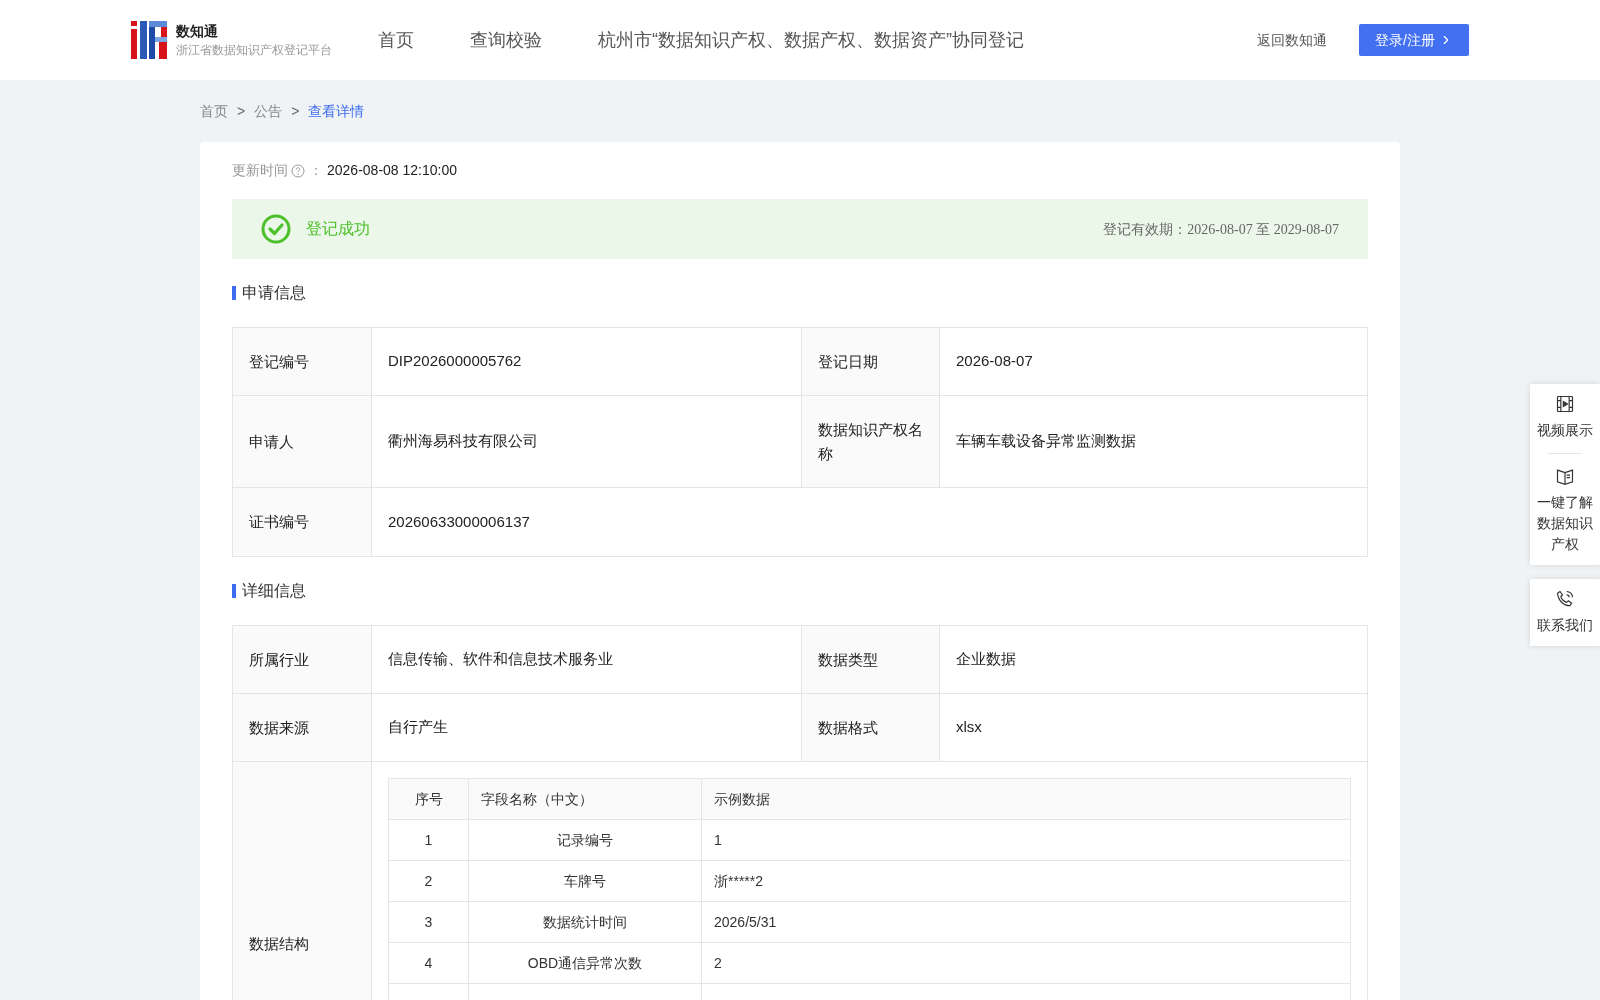 Image resolution: width=1600 pixels, height=1000 pixels. What do you see at coordinates (338, 229) in the screenshot?
I see `status-text: 登记成功` at bounding box center [338, 229].